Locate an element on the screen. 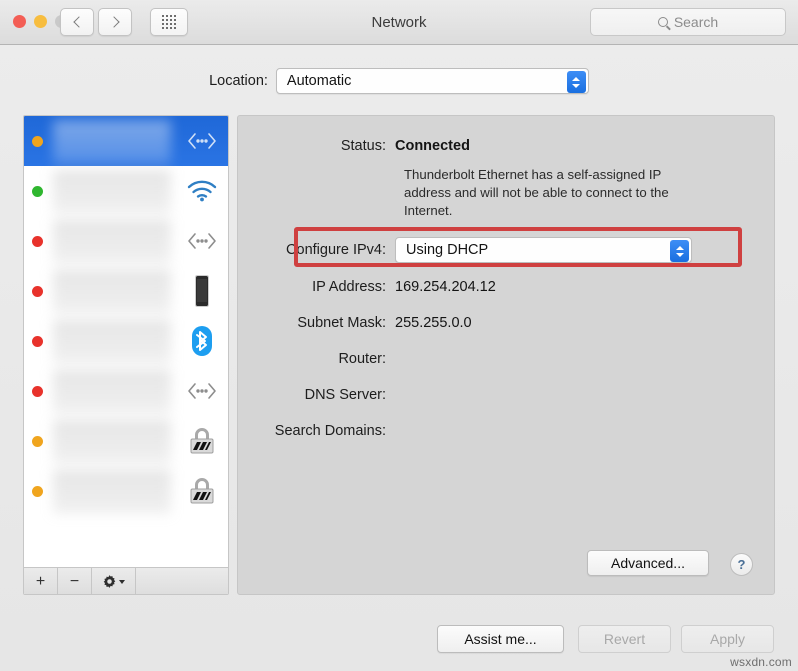 Image resolution: width=798 pixels, height=671 pixels. watermark: wsxdn.com is located at coordinates (761, 662).